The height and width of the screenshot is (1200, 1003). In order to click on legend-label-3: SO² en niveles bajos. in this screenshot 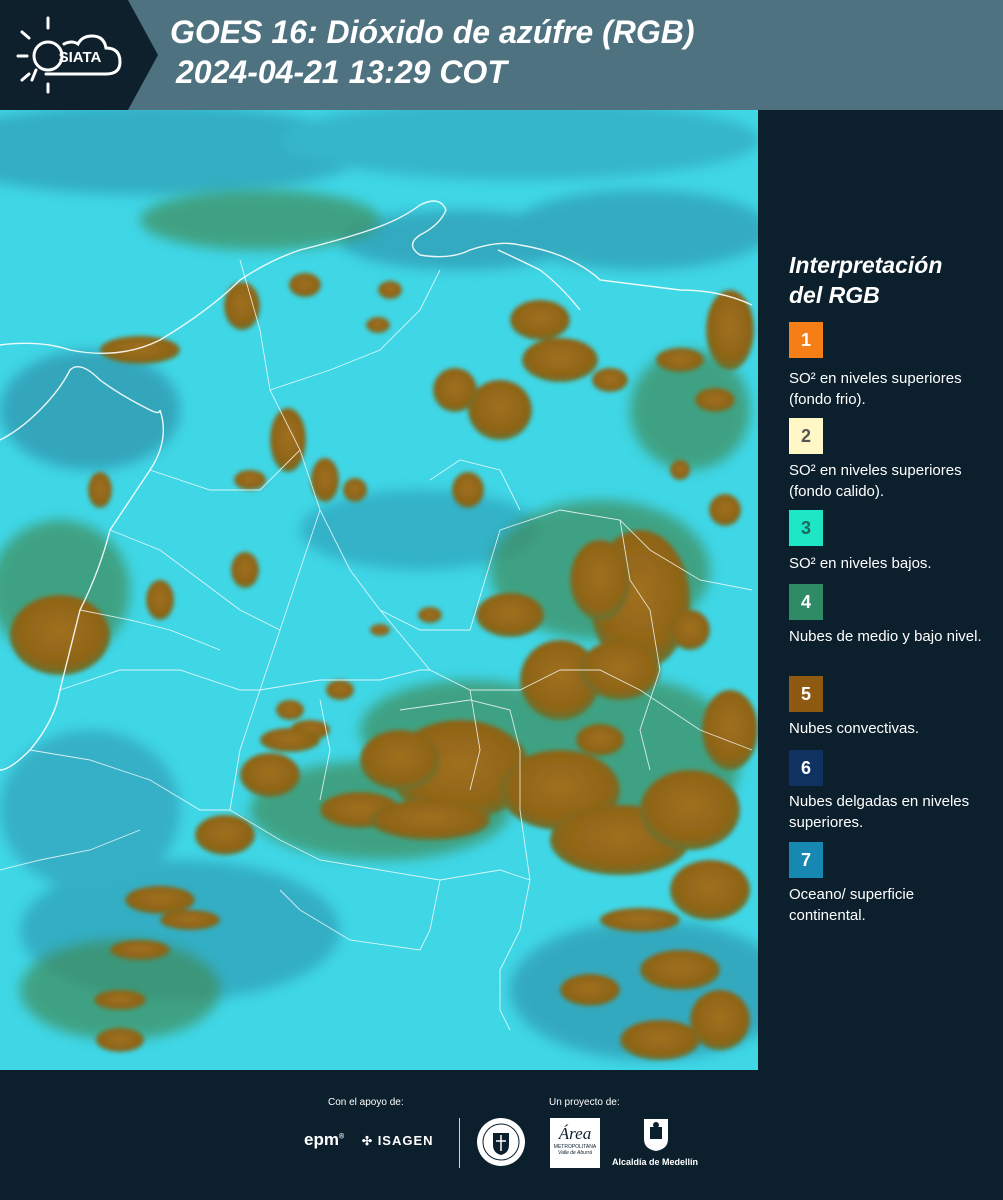, I will do `click(860, 563)`.